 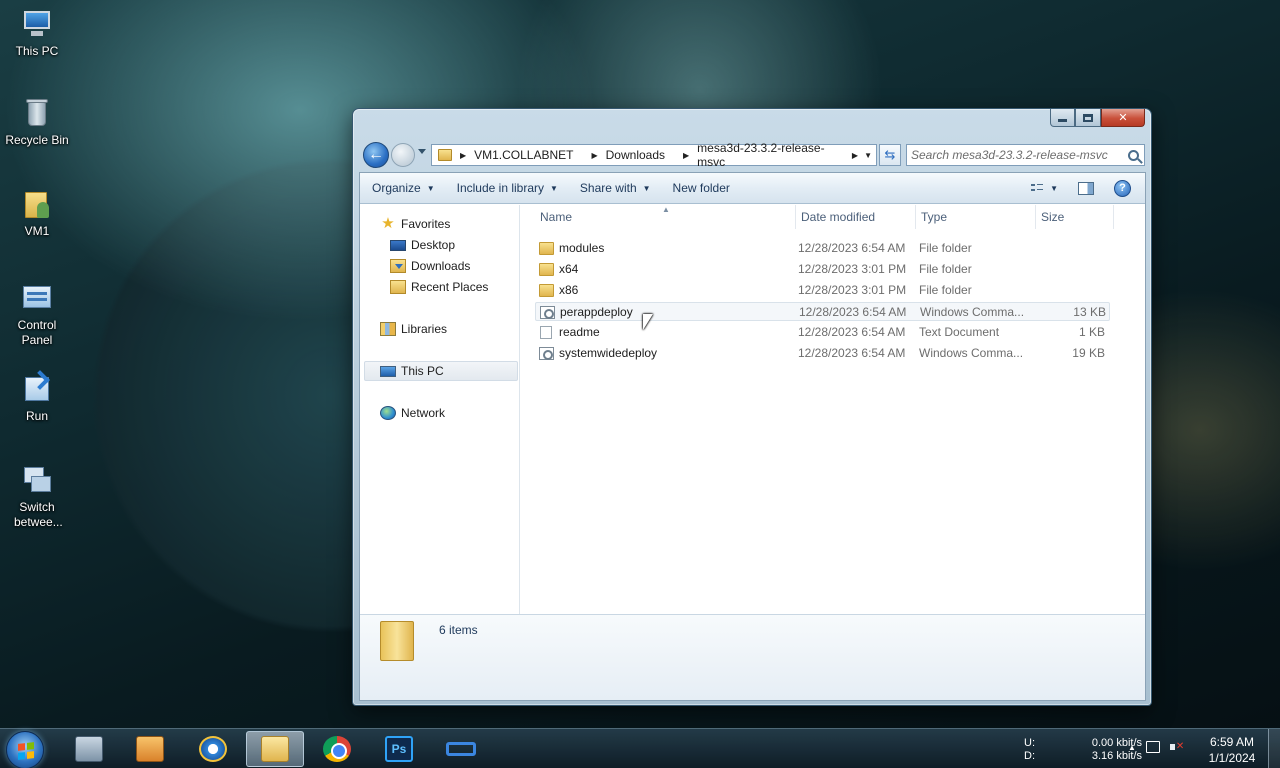 What do you see at coordinates (546, 332) in the screenshot?
I see `text-file-icon` at bounding box center [546, 332].